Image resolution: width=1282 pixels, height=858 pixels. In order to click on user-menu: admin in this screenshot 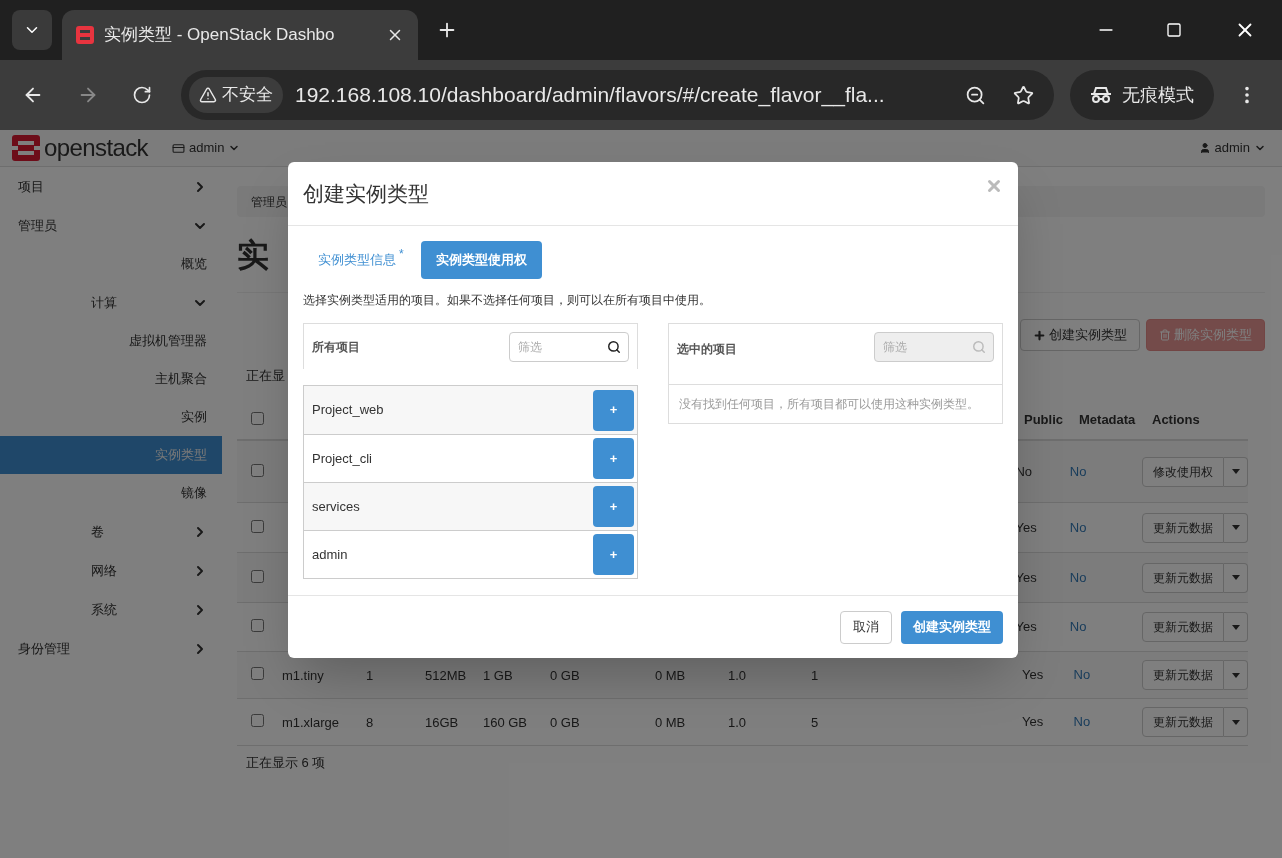, I will do `click(1232, 148)`.